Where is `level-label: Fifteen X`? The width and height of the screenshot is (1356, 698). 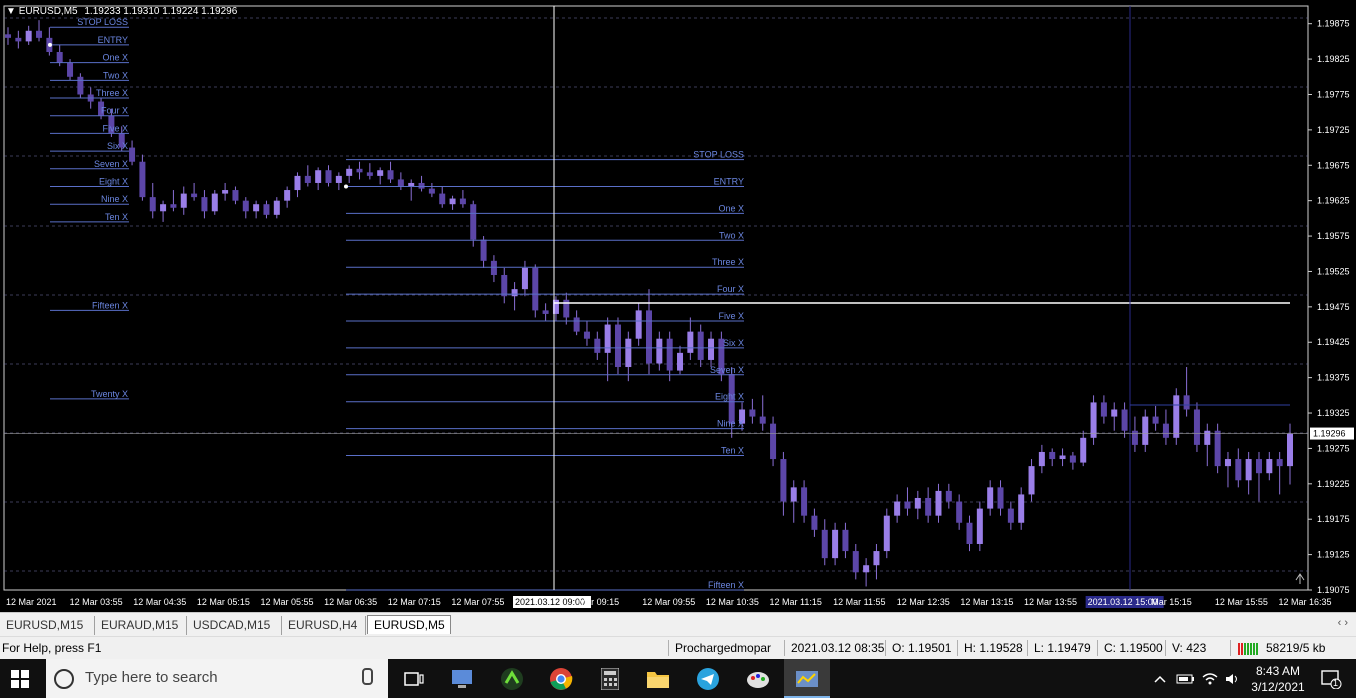
level-label: Fifteen X is located at coordinates (726, 585).